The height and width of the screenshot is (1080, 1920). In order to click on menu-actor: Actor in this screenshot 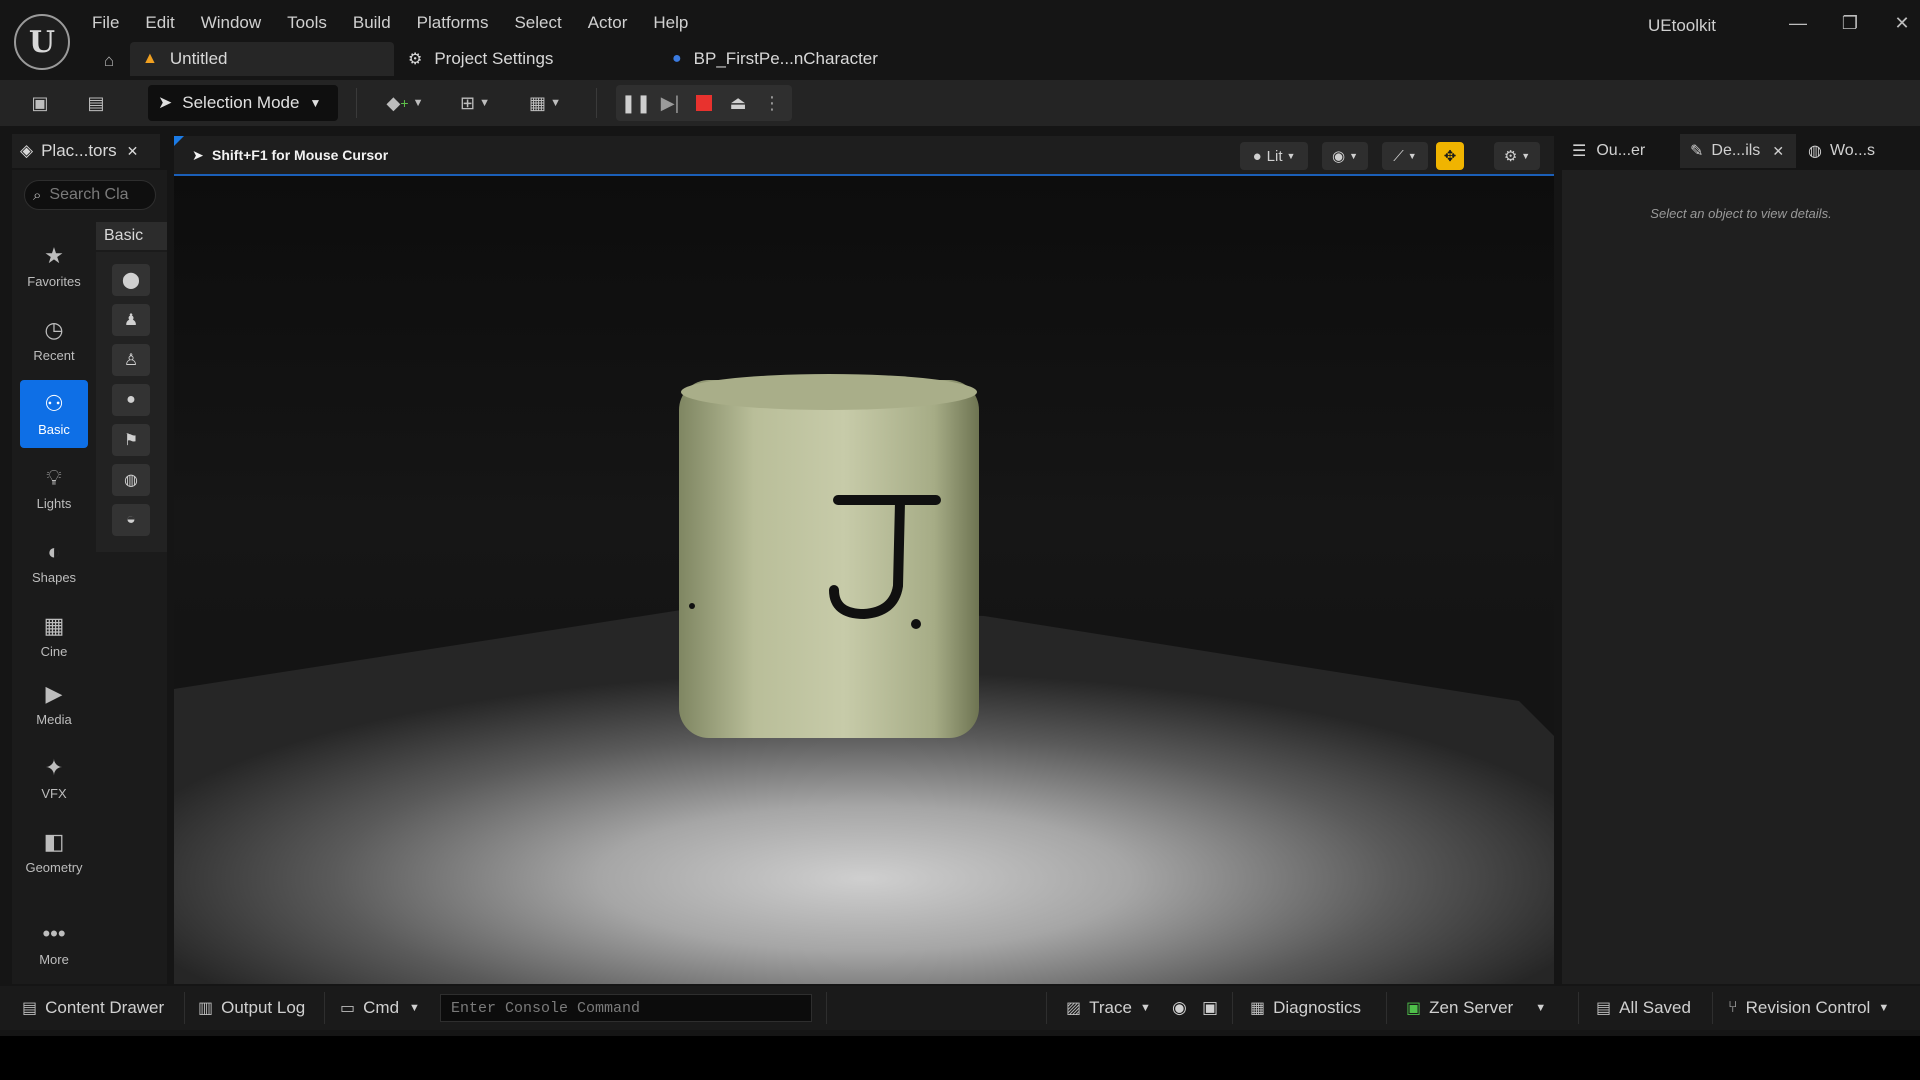, I will do `click(608, 24)`.